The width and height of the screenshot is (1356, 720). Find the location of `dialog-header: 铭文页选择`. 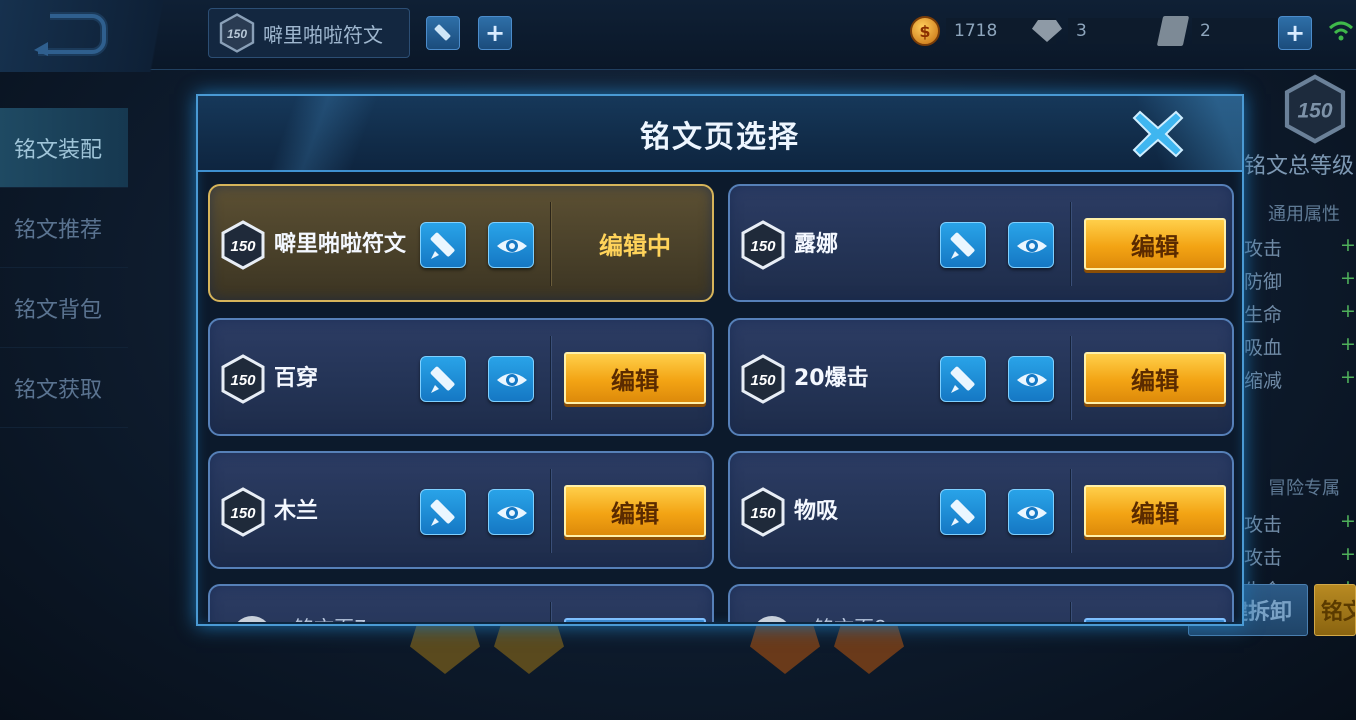

dialog-header: 铭文页选择 is located at coordinates (720, 134).